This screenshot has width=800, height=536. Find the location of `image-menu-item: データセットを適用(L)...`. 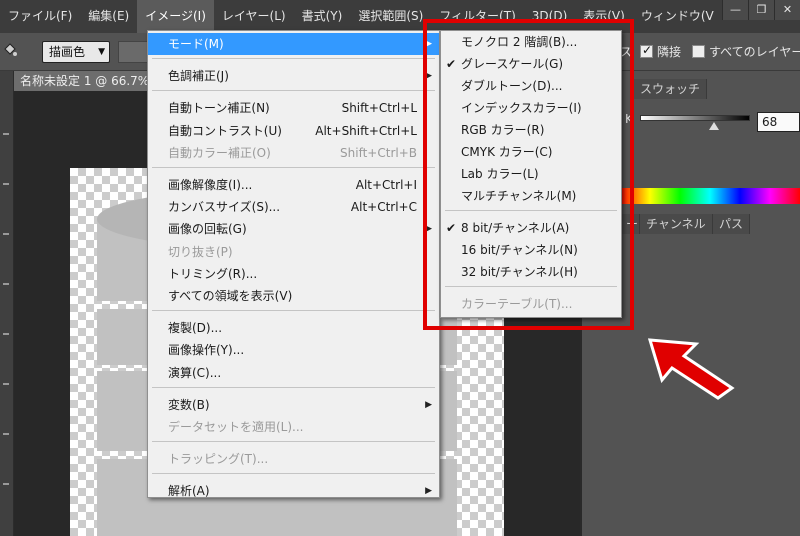

image-menu-item: データセットを適用(L)... is located at coordinates (293, 427).